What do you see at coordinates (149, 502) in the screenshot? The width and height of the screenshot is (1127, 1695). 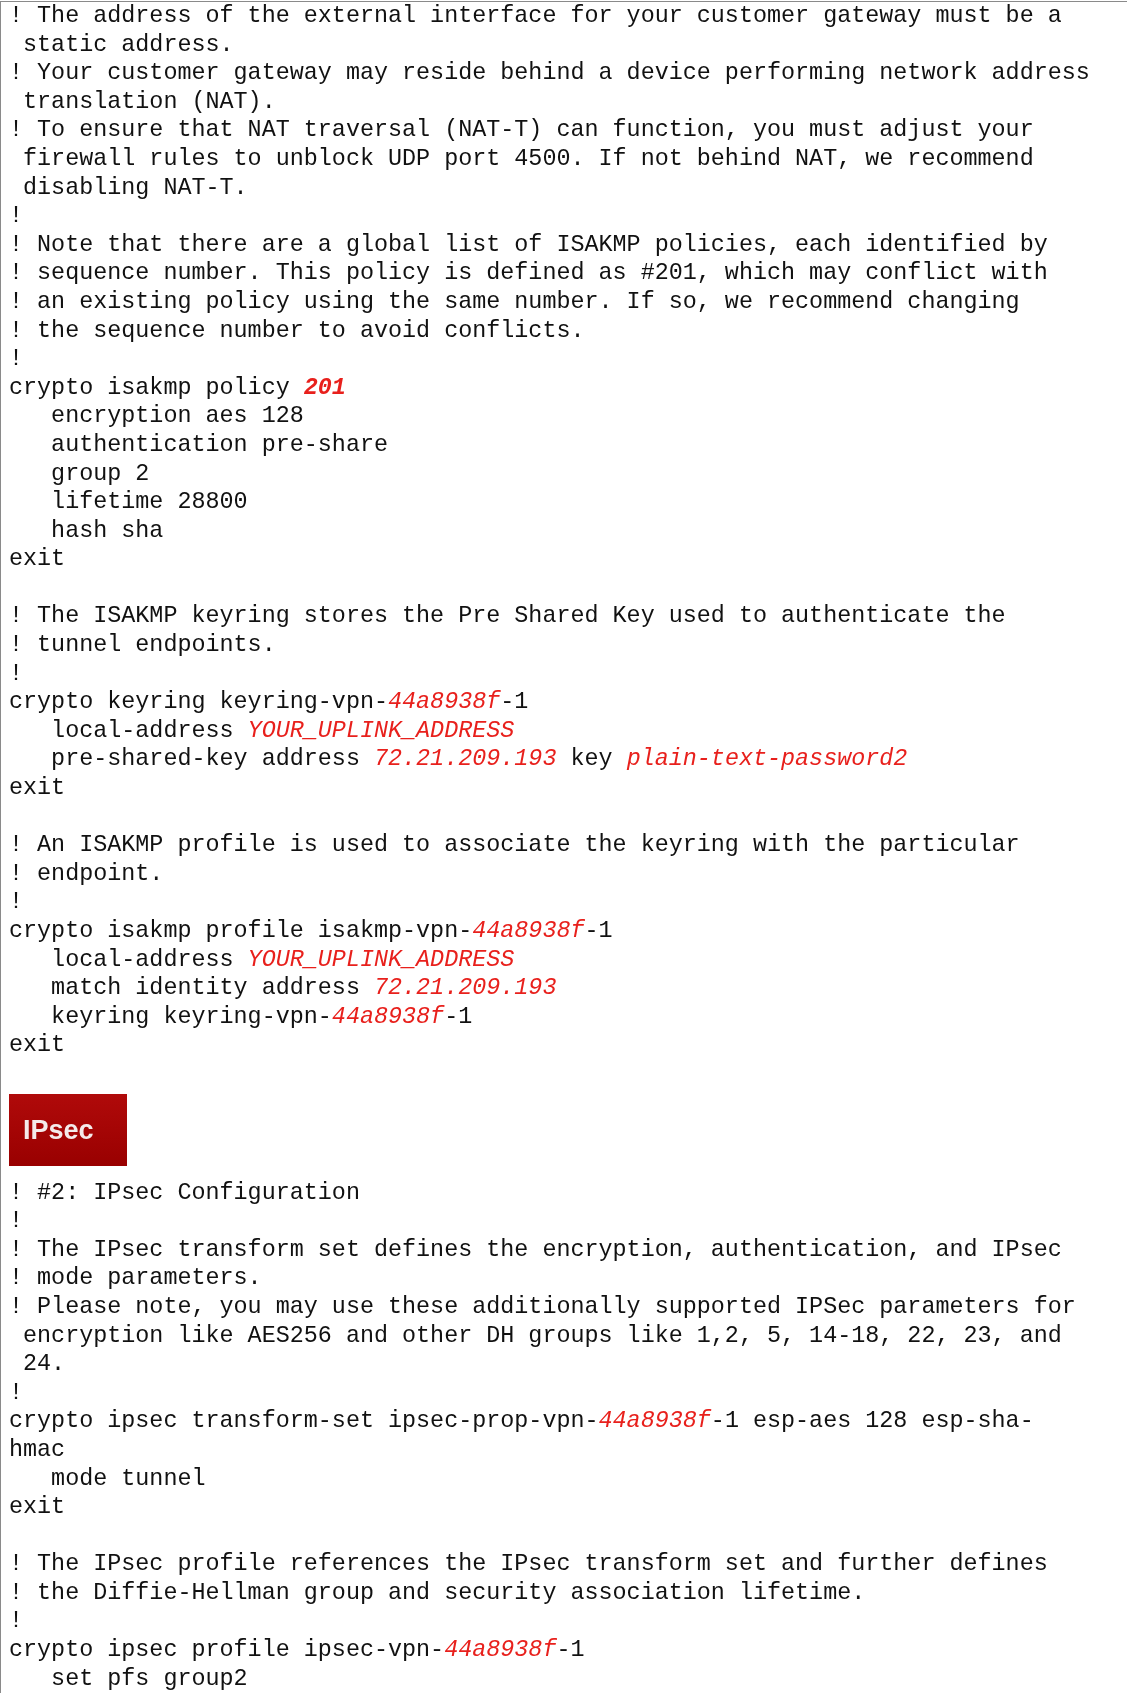 I see `code-line: lifetime 28800` at bounding box center [149, 502].